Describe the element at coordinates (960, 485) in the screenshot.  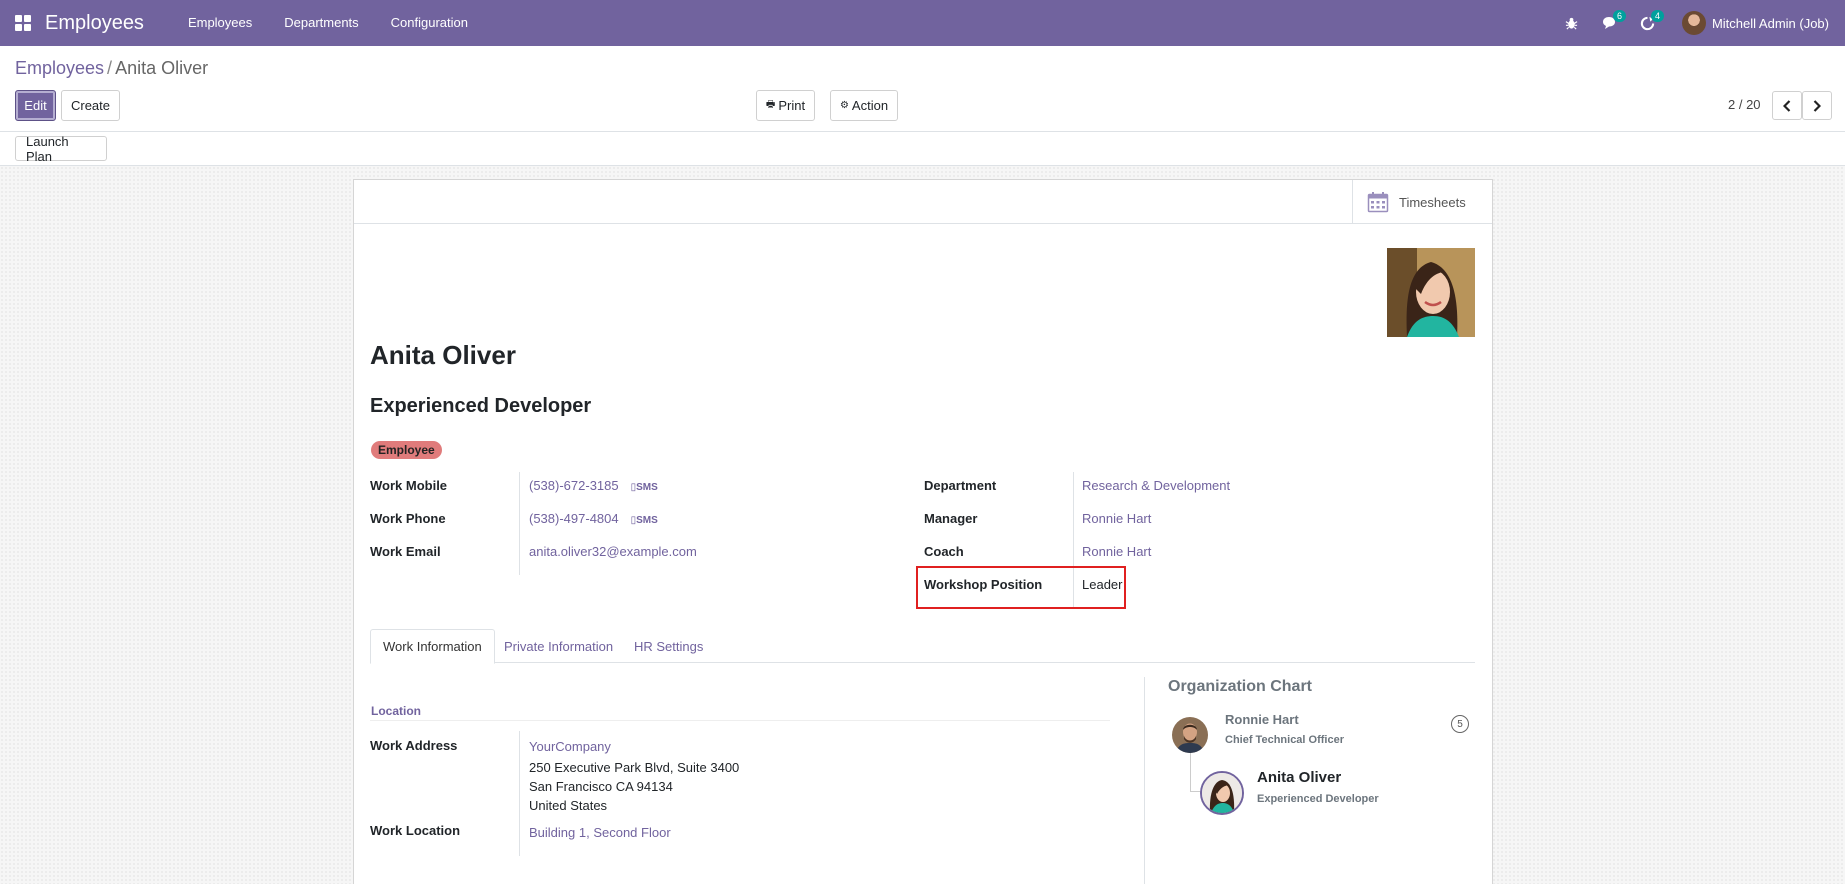
I see `department-label: Department` at that location.